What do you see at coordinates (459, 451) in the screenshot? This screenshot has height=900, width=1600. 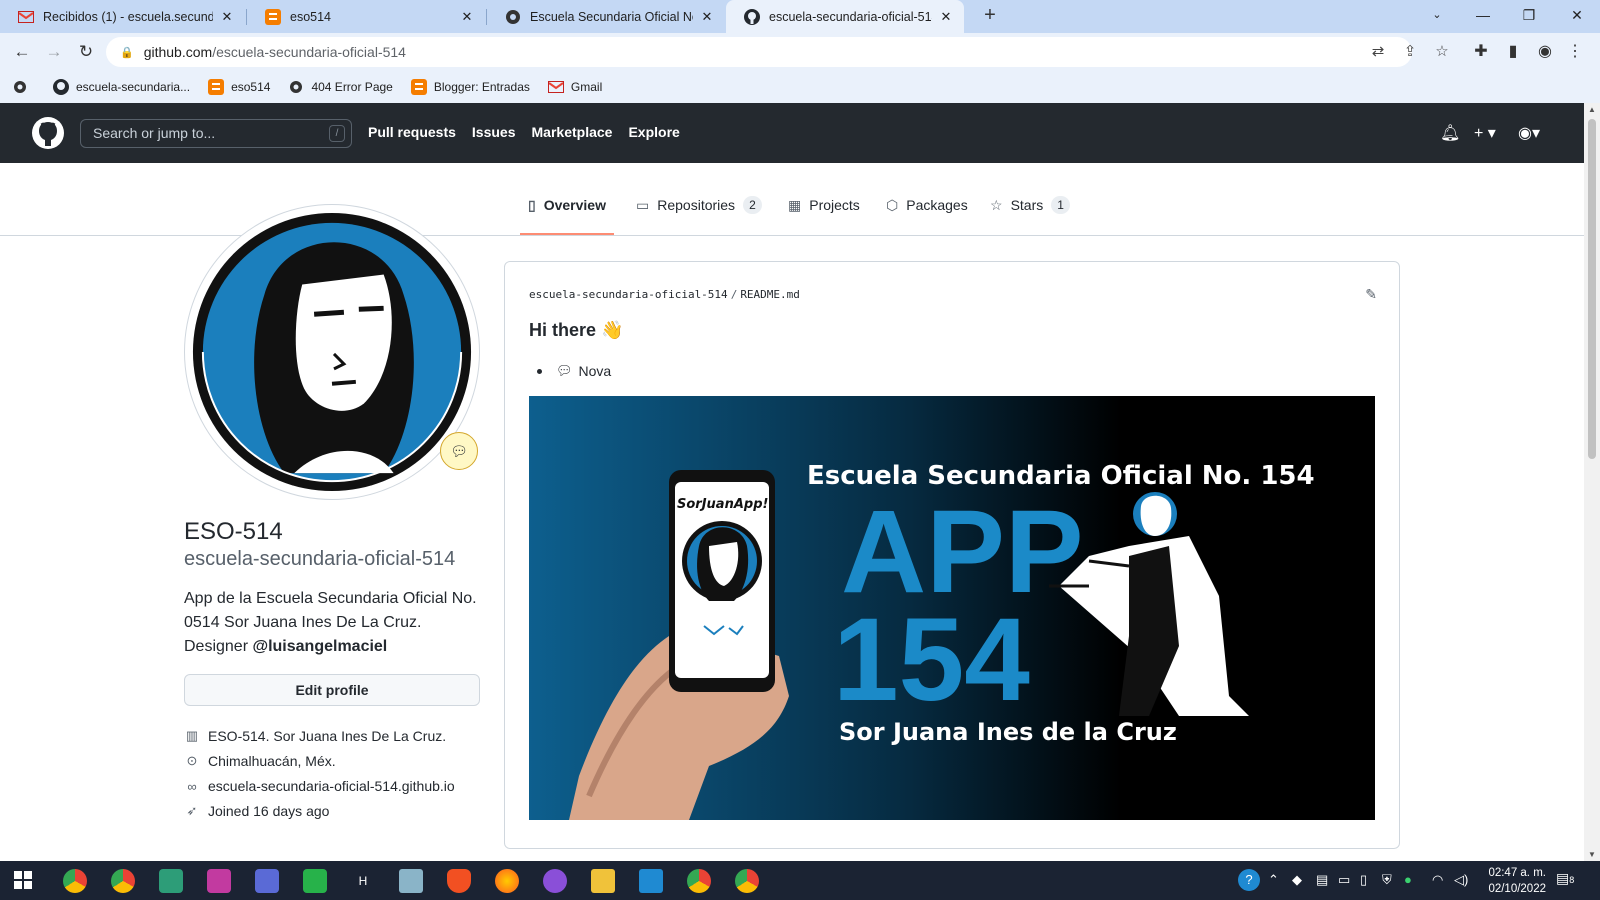 I see `status-speech-bubble-icon: 💬︎` at bounding box center [459, 451].